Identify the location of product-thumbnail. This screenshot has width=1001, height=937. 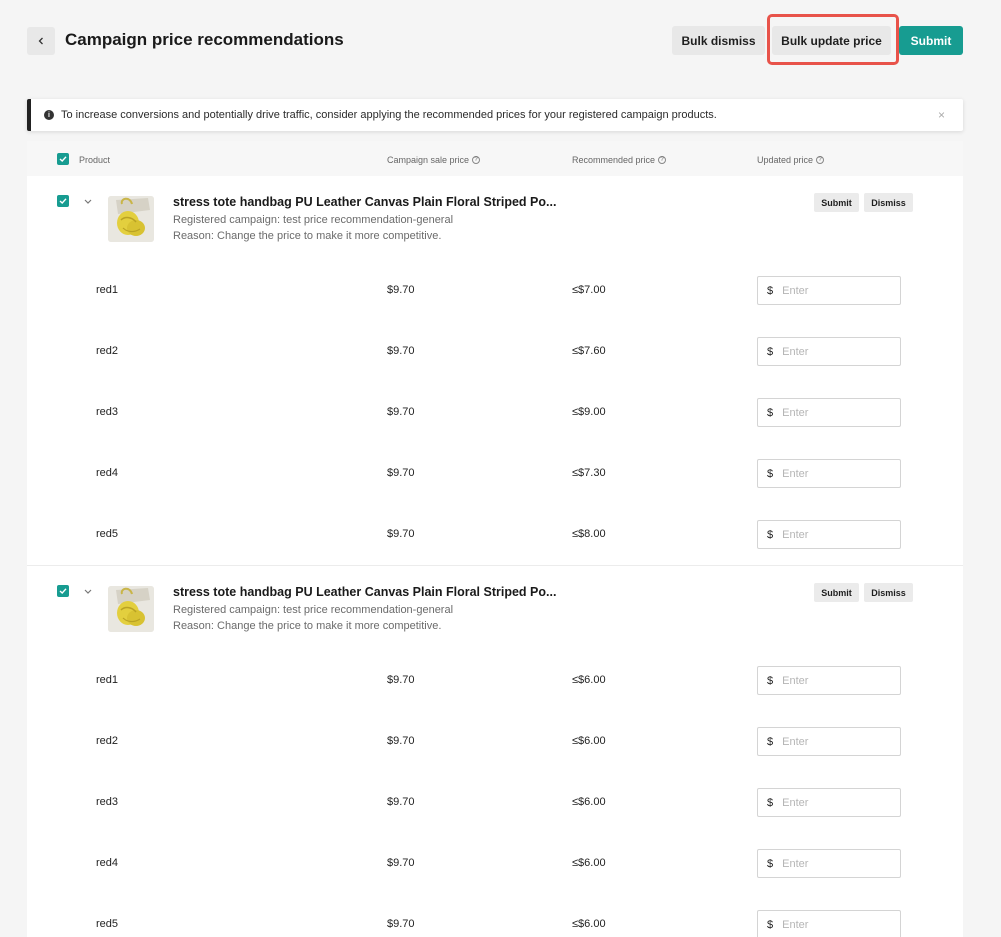
(131, 609).